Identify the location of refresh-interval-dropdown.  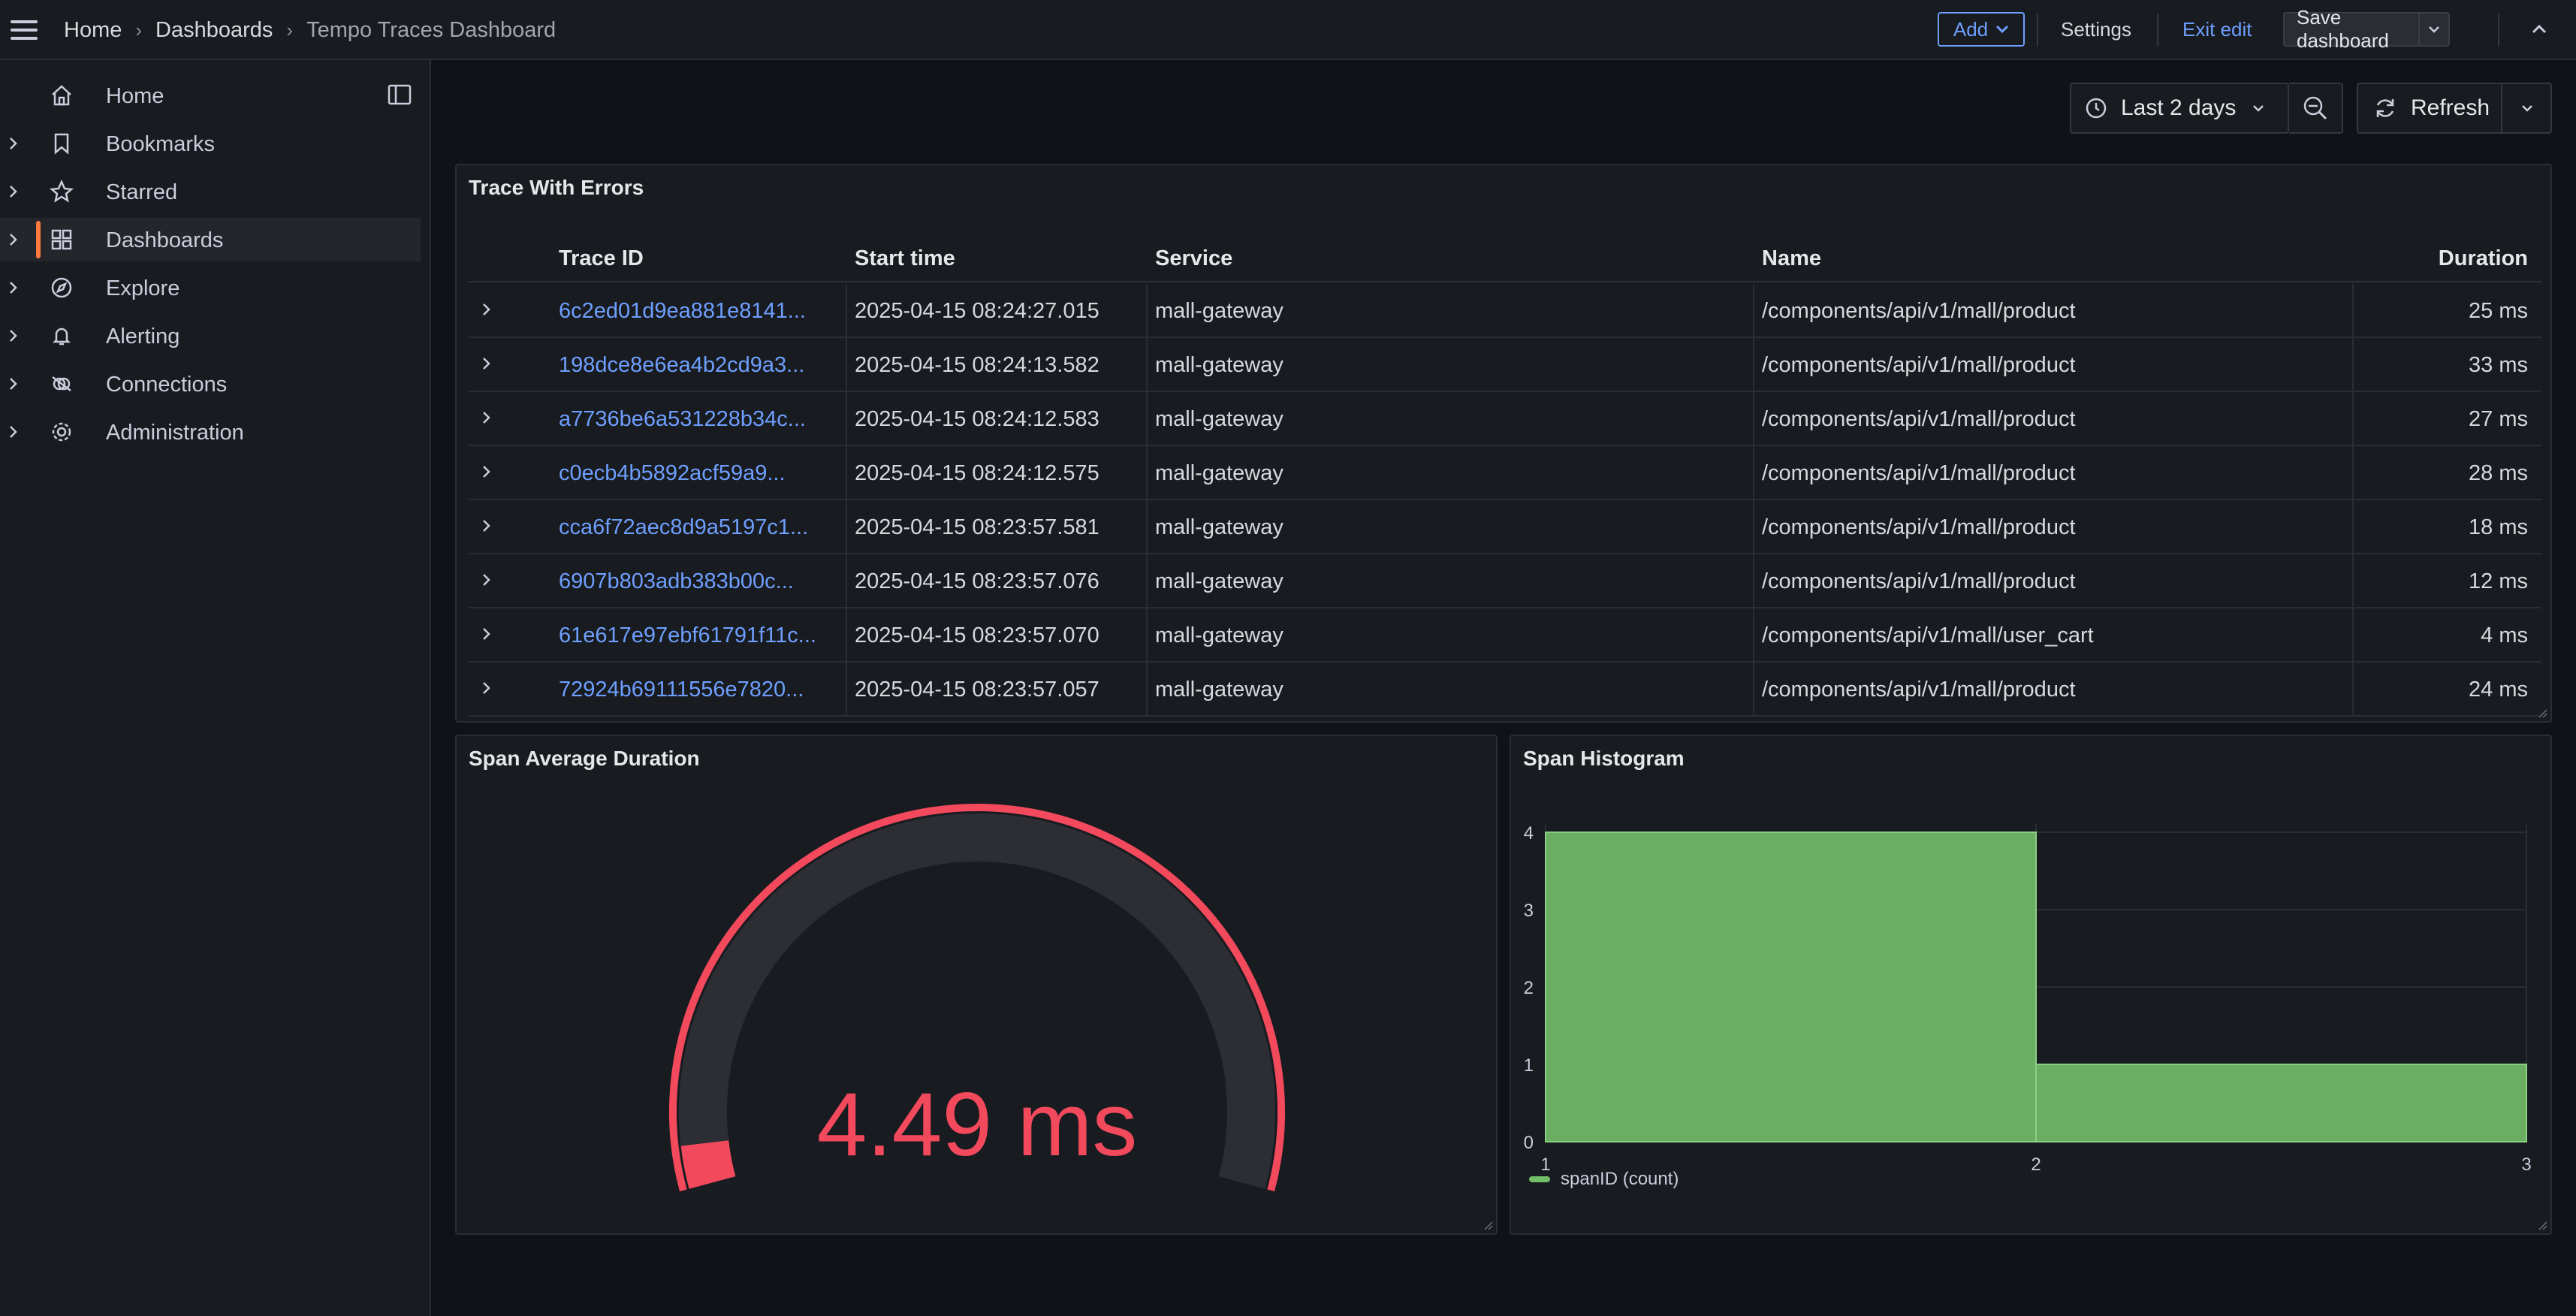
(2526, 109).